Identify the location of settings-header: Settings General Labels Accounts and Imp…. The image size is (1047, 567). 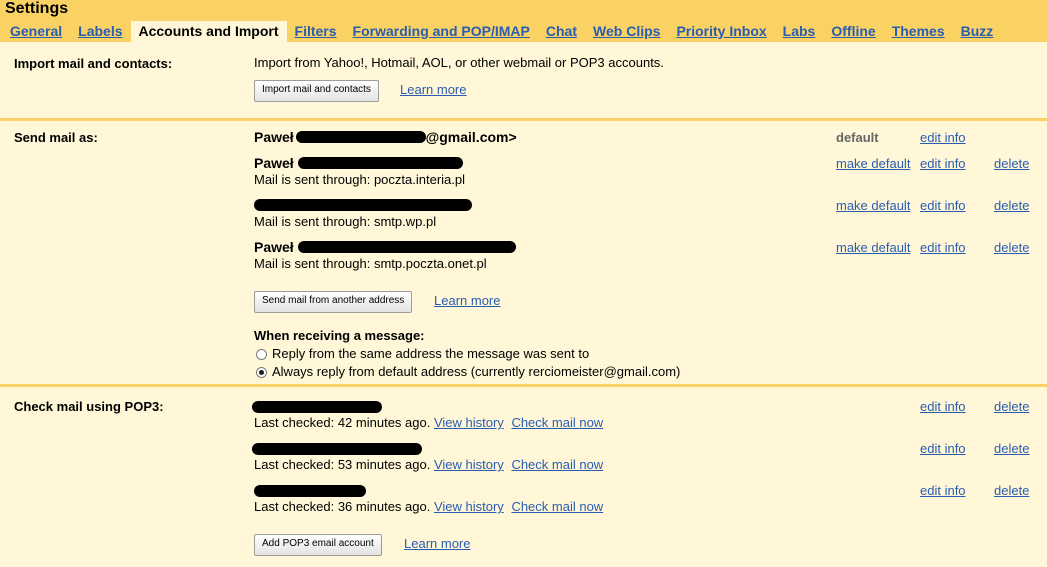
(523, 21).